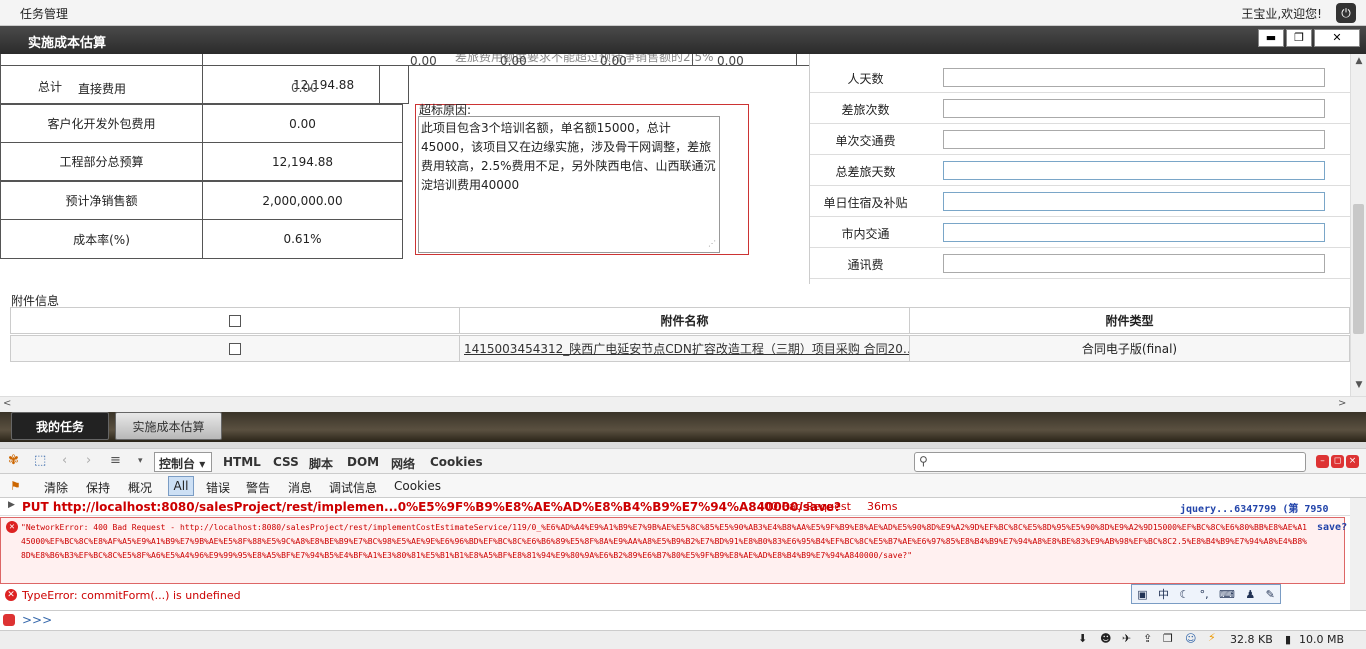 This screenshot has height=649, width=1366. Describe the element at coordinates (1105, 638) in the screenshot. I see `mask-icon: ☻` at that location.